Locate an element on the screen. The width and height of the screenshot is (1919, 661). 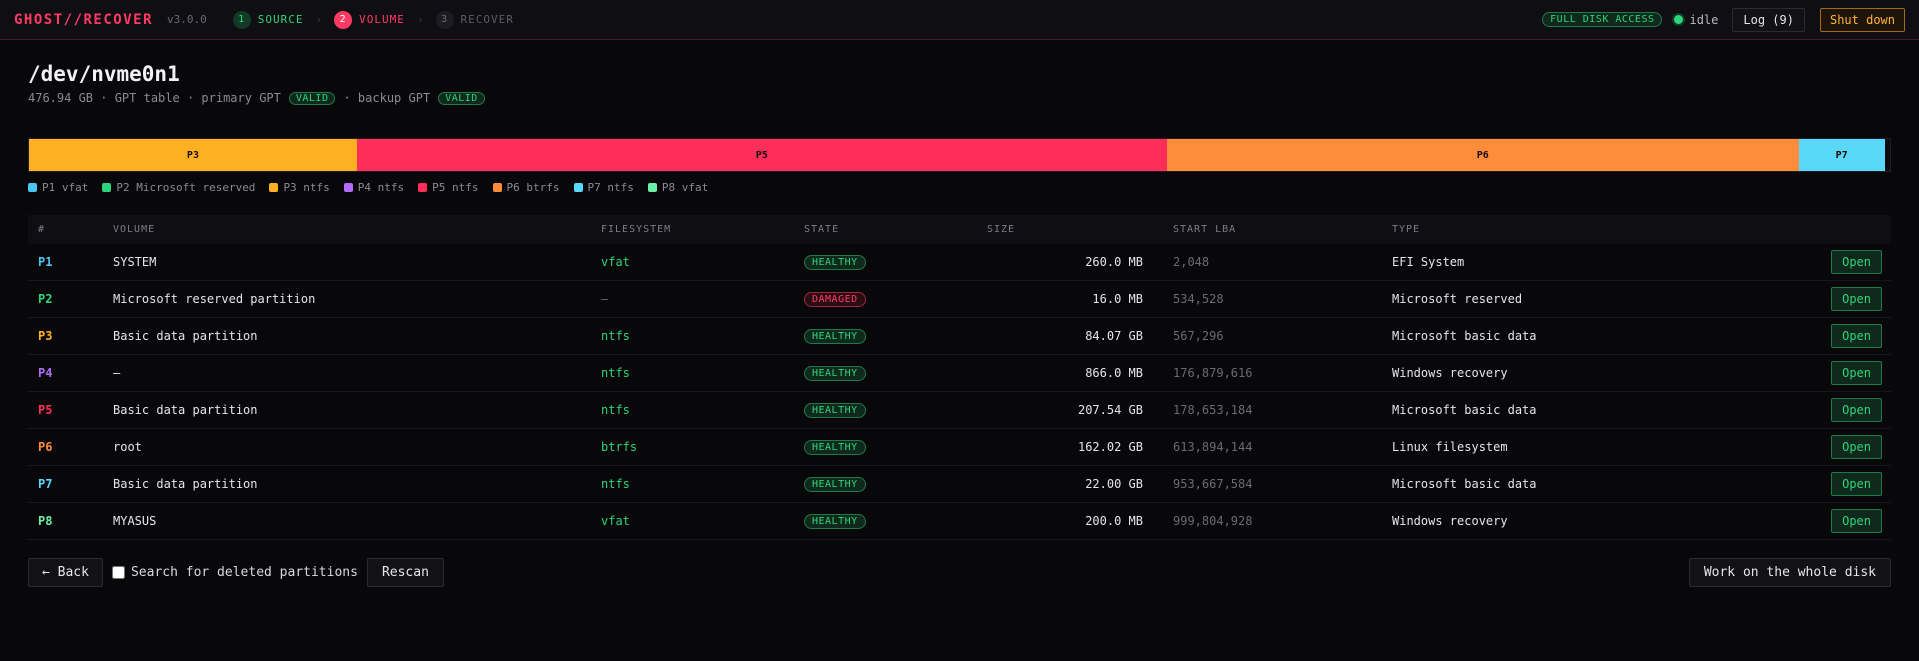
legend-item: P7 ntfs is located at coordinates (603, 187).